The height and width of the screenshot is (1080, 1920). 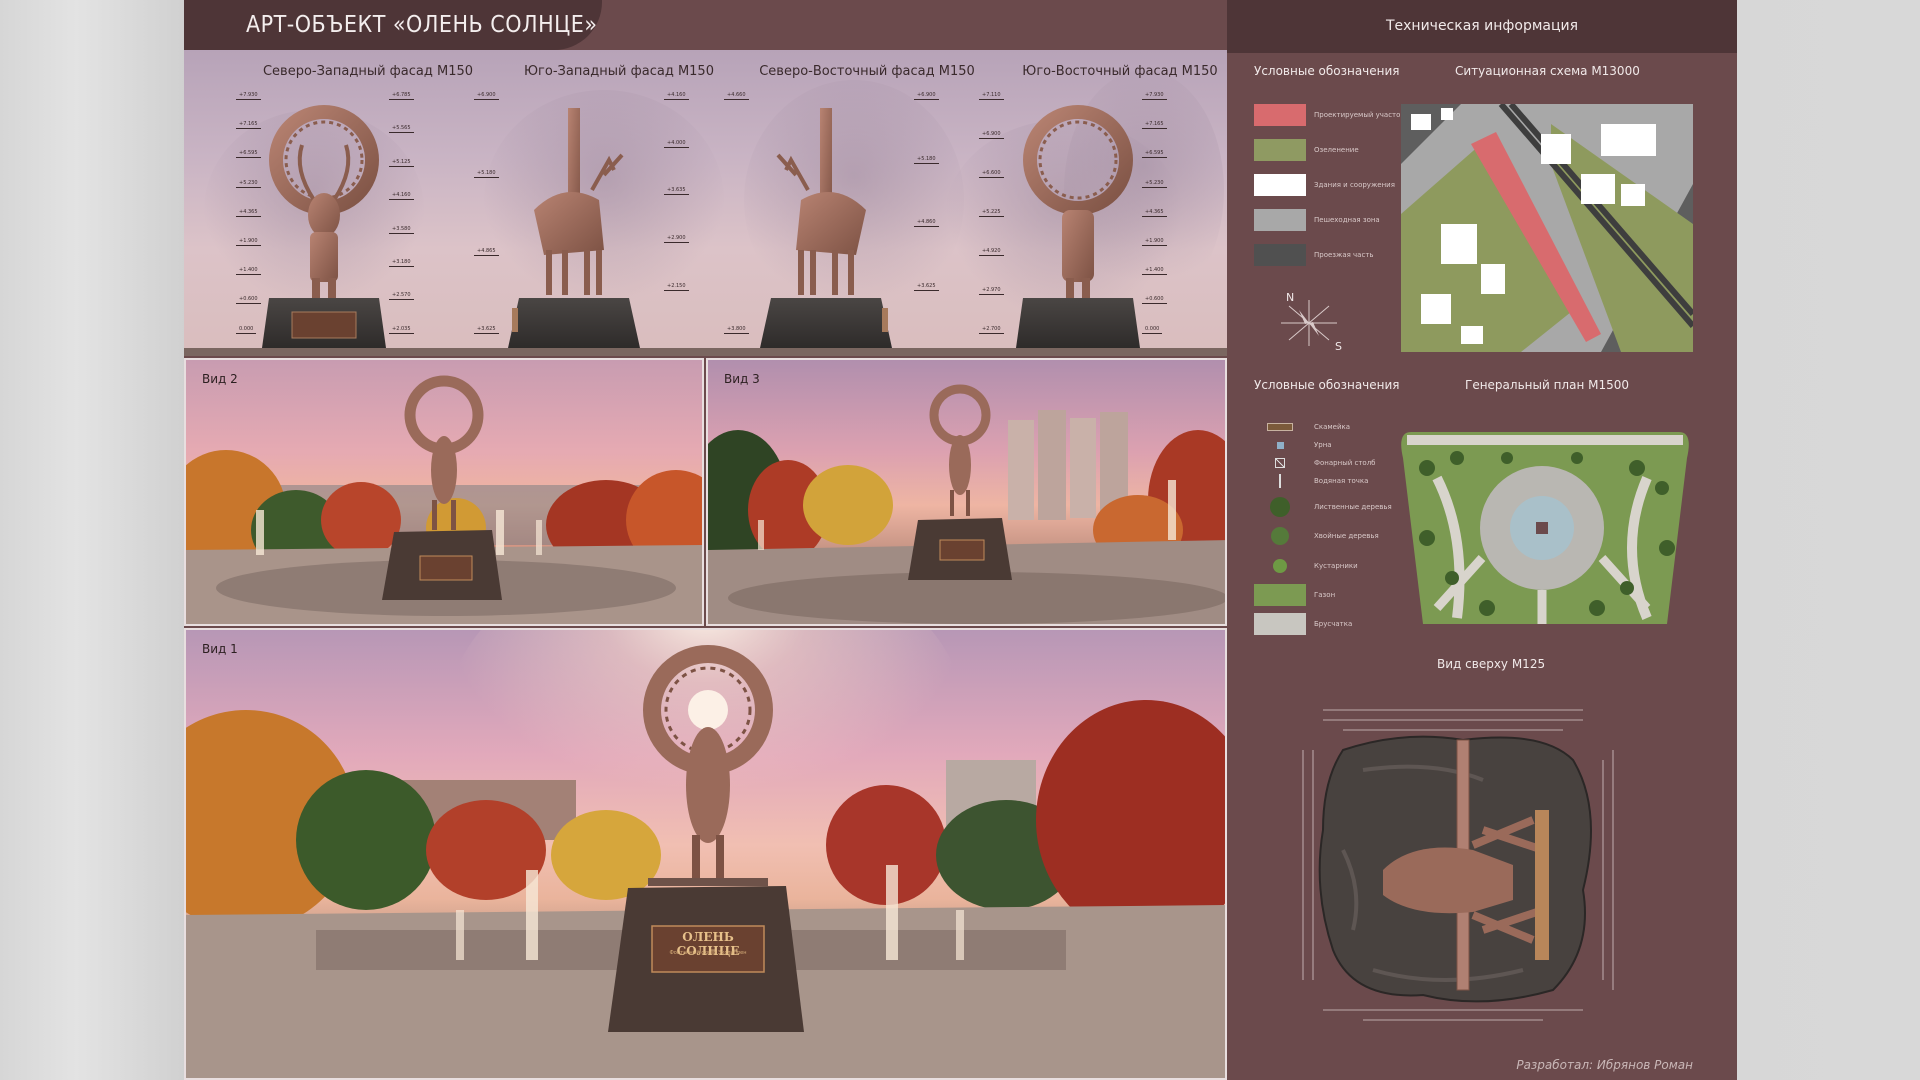 What do you see at coordinates (1078, 226) in the screenshot?
I see `facade-se-statue` at bounding box center [1078, 226].